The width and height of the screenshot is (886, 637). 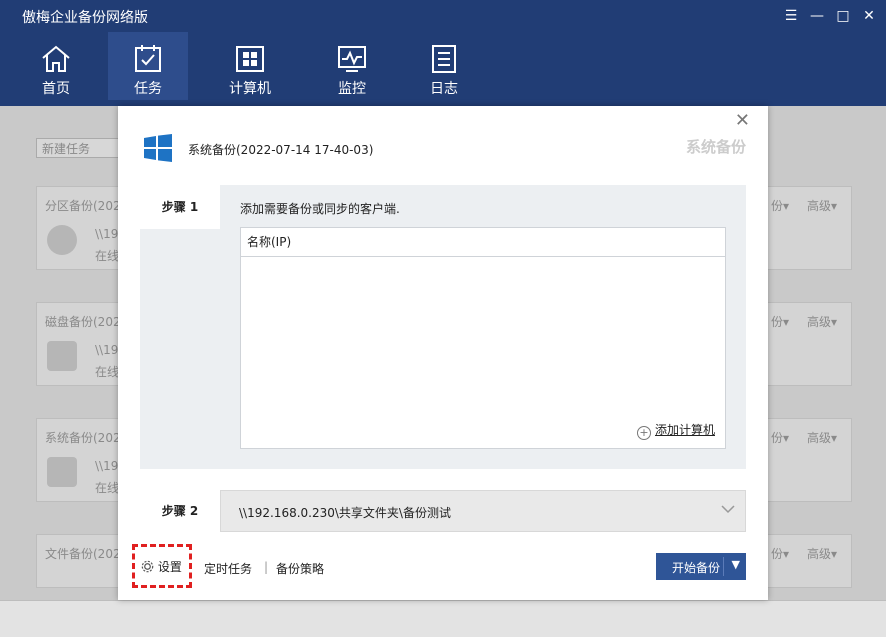 I want to click on destination-path: \\192.168.0.230\共享文件夹\备份测试, so click(x=345, y=513).